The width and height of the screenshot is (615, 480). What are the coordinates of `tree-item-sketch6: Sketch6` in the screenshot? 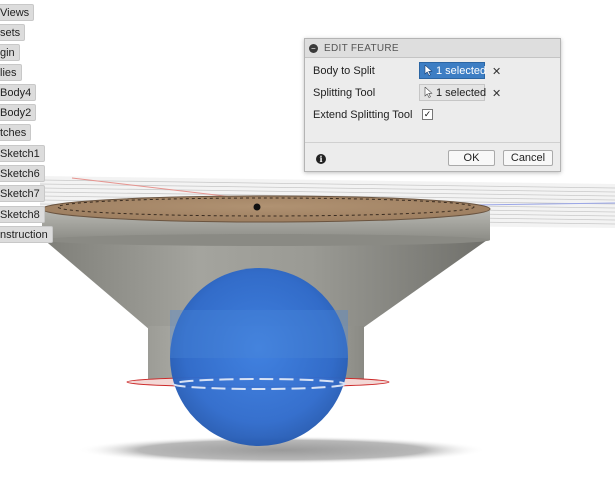 It's located at (22, 173).